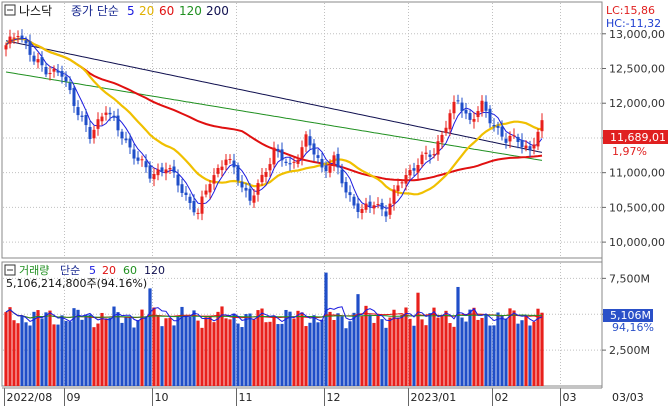  I want to click on vol-ma20-label: 20, so click(109, 270).